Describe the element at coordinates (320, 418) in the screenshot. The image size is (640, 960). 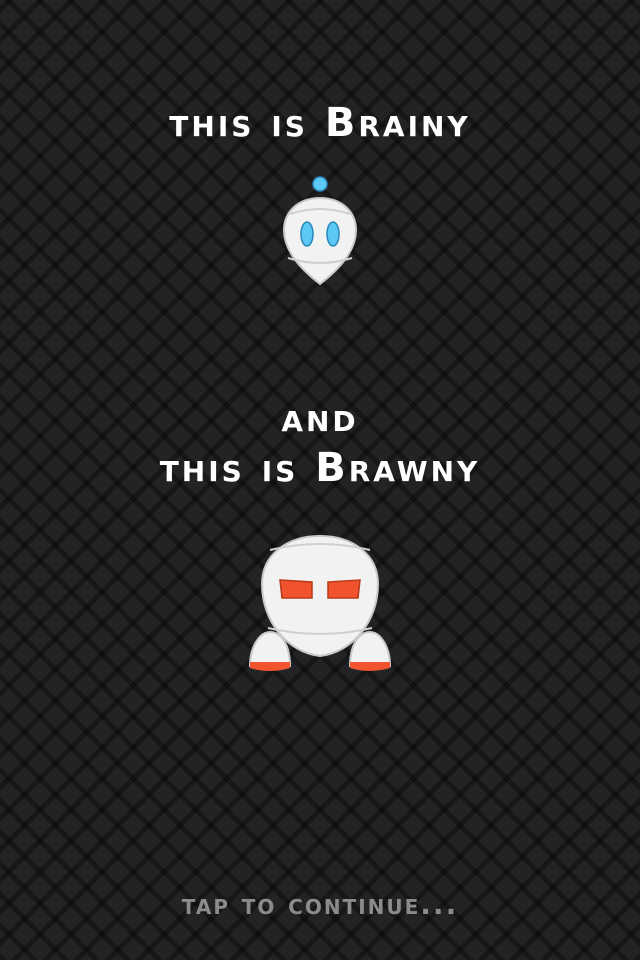
I see `intro-and-text: and` at that location.